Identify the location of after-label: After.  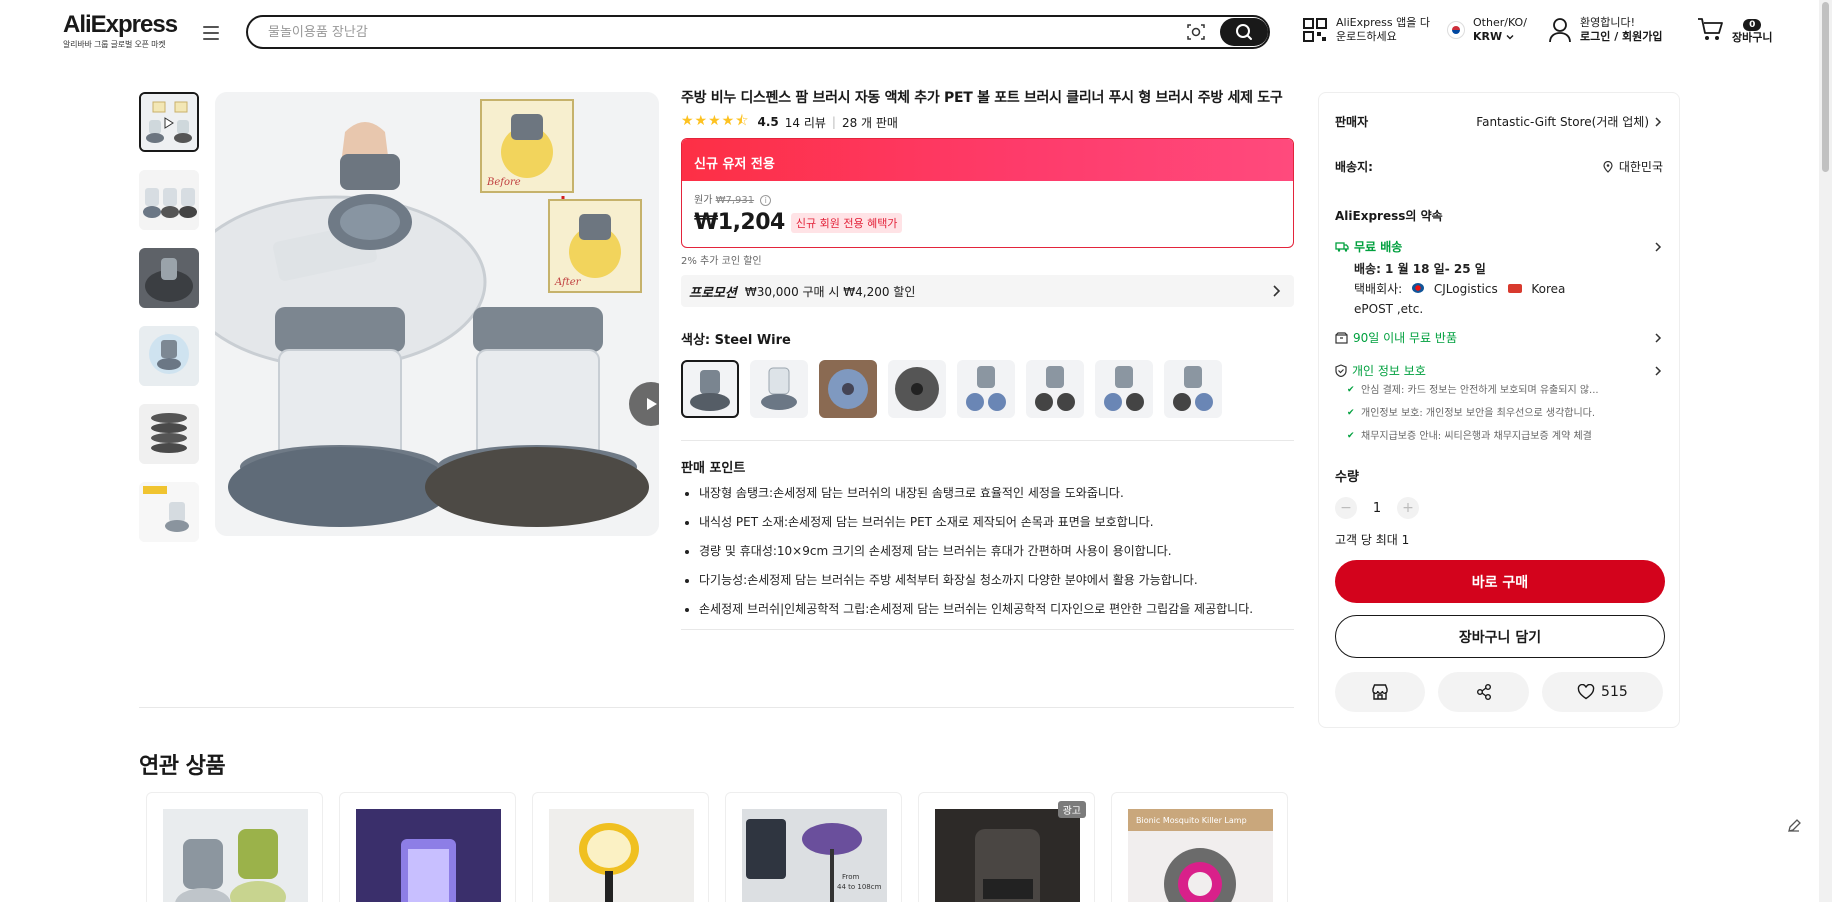
(568, 282).